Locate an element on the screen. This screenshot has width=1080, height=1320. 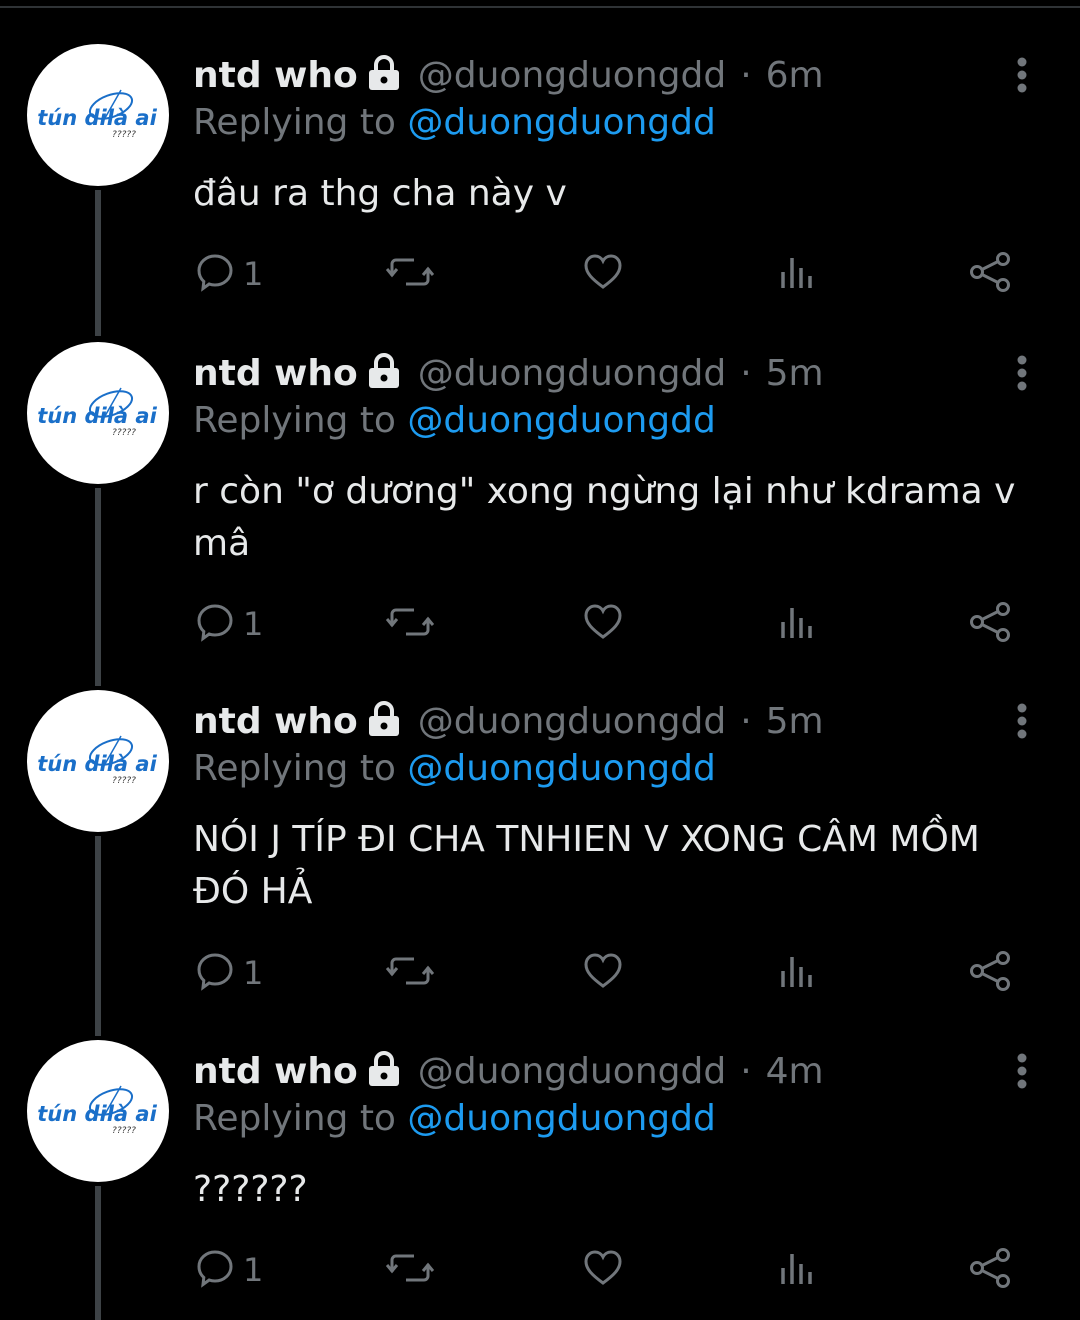
top-divider is located at coordinates (540, 7).